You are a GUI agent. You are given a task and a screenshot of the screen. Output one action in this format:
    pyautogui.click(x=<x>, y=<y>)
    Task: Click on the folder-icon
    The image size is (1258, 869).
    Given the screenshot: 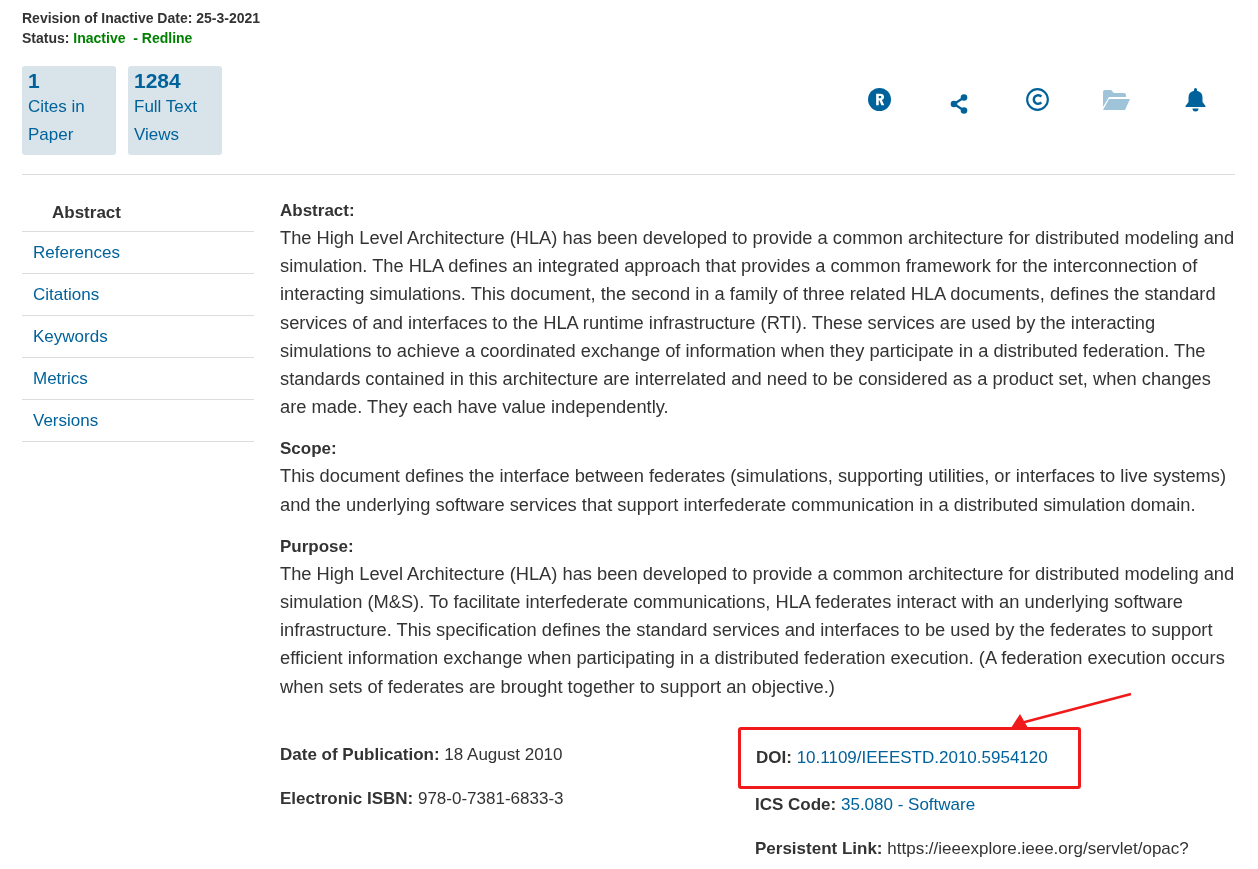 What is the action you would take?
    pyautogui.click(x=1116, y=100)
    